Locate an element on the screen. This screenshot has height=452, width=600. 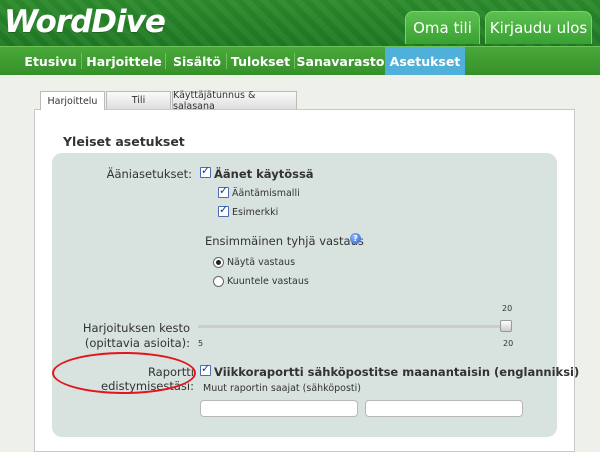
section-title: Yleiset asetukset is located at coordinates (124, 141).